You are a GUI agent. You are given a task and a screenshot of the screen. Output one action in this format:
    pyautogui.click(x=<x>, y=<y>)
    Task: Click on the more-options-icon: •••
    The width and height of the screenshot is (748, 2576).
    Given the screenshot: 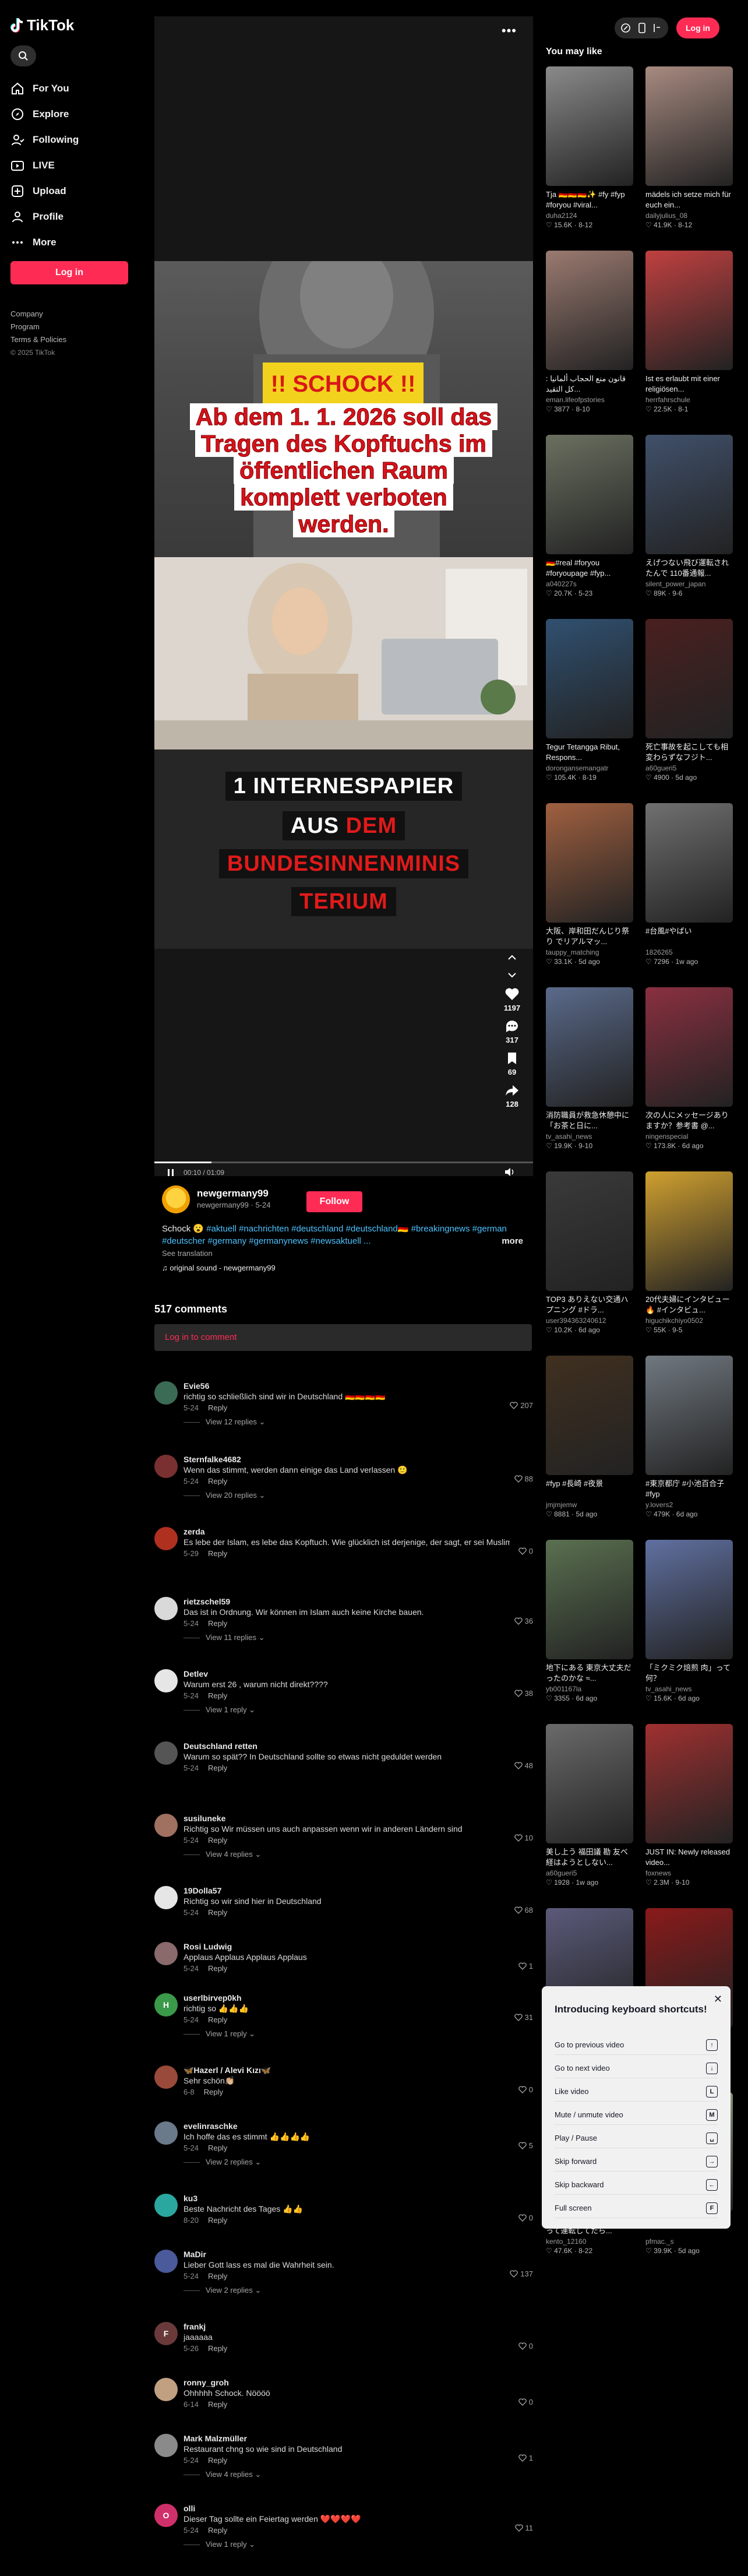 What is the action you would take?
    pyautogui.click(x=509, y=31)
    